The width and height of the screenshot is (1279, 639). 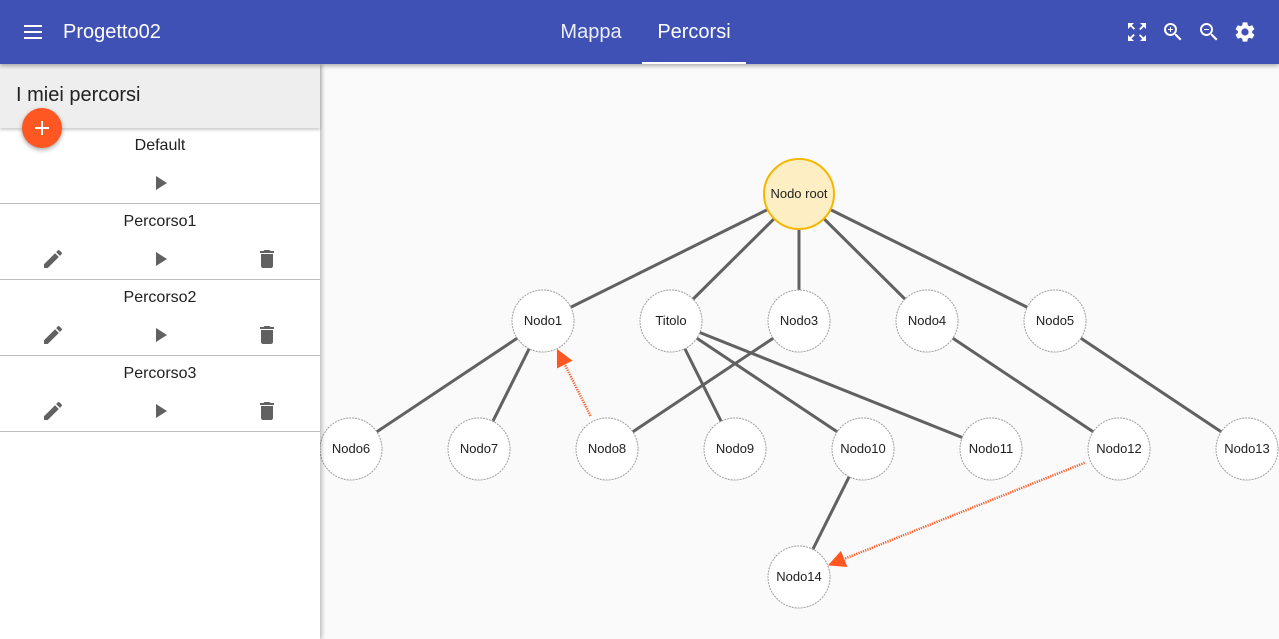 I want to click on node-label: Nodo9, so click(x=735, y=448).